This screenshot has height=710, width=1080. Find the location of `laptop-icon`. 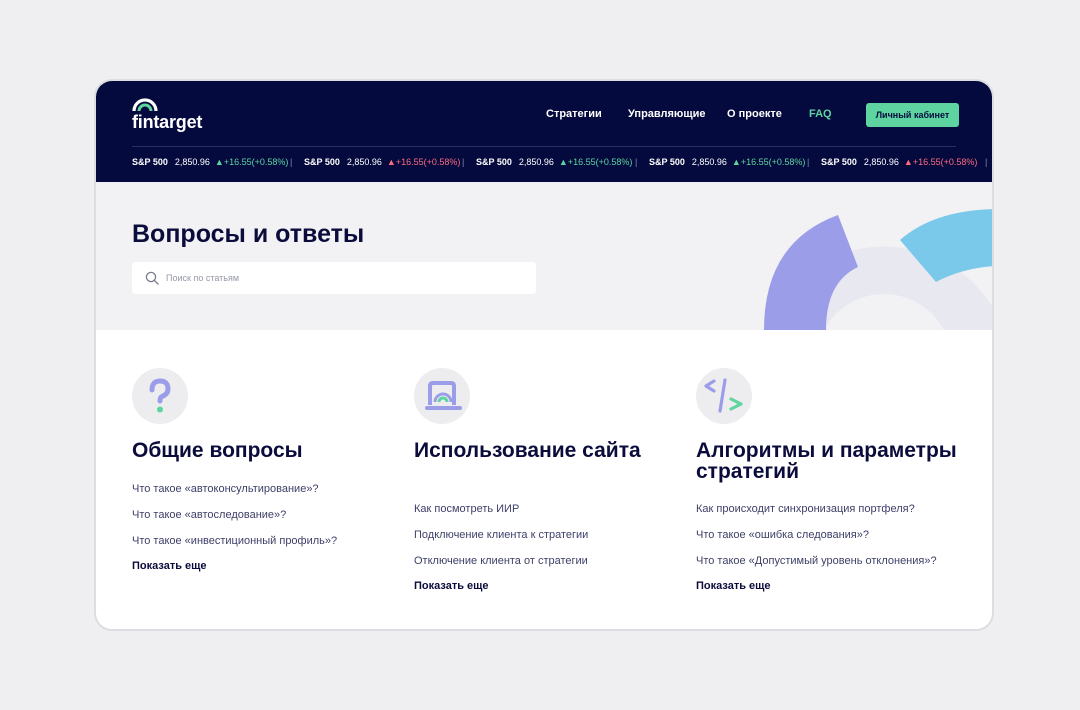

laptop-icon is located at coordinates (443, 395).